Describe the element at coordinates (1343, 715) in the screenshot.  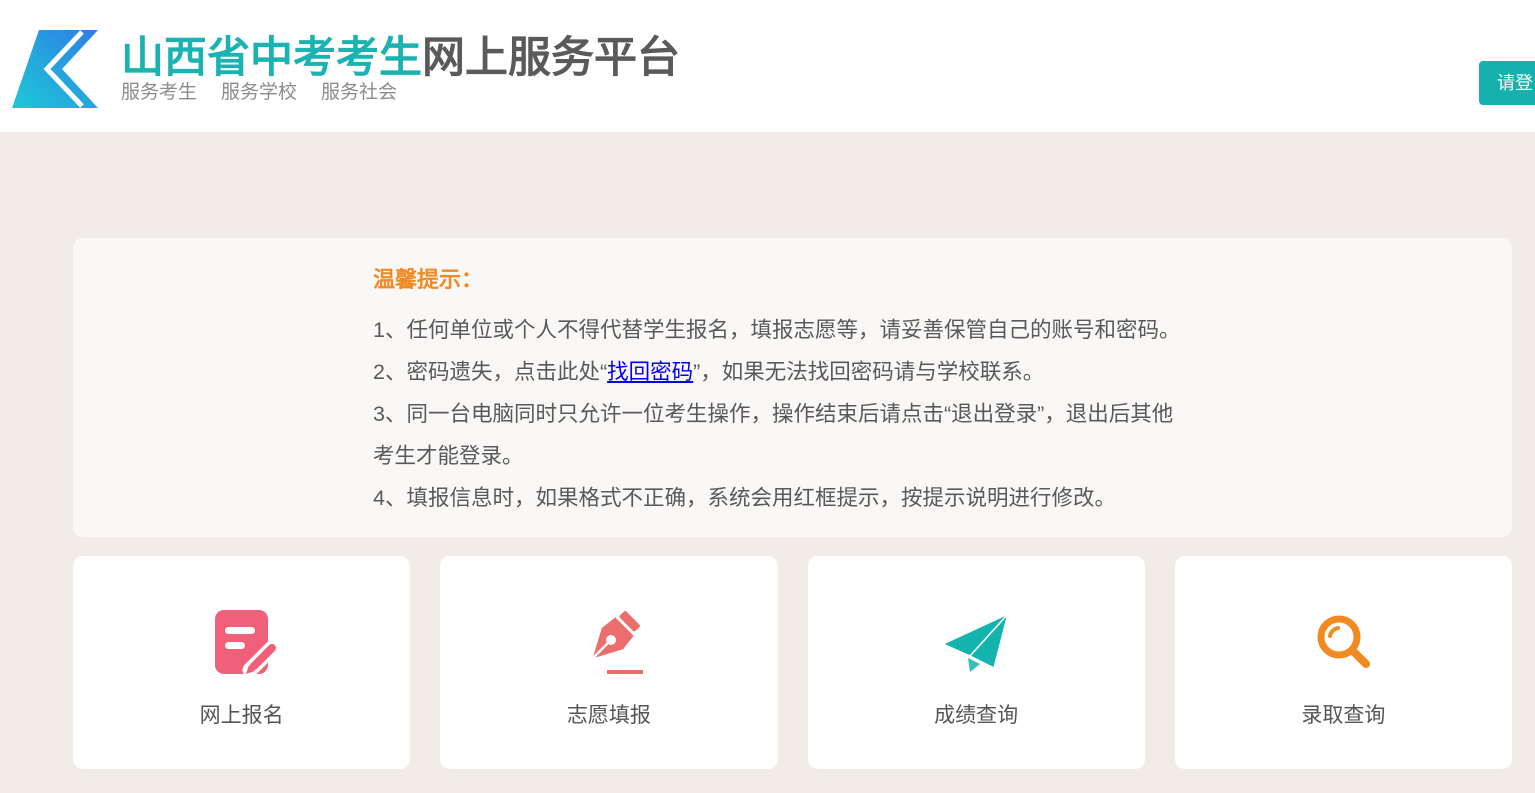
I see `service-label: 录取查询` at that location.